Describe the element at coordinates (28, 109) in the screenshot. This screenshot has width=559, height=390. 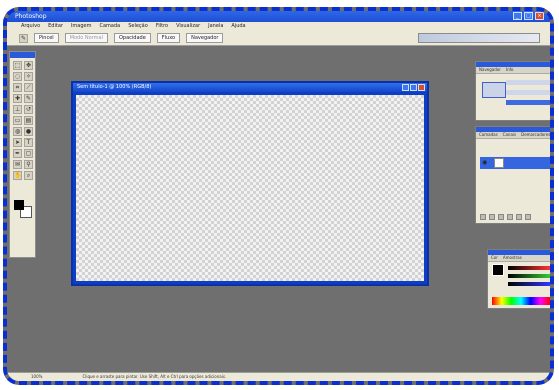
I see `history-brush-icon: ↺` at that location.